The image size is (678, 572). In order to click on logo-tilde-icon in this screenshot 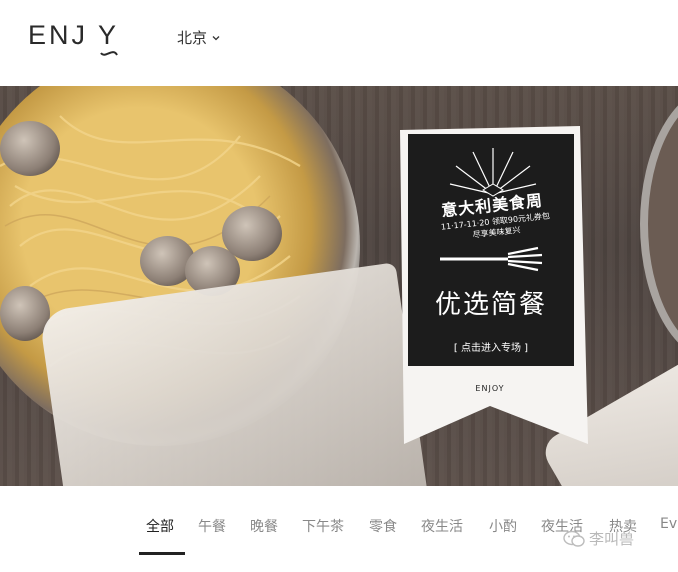, I will do `click(109, 53)`.